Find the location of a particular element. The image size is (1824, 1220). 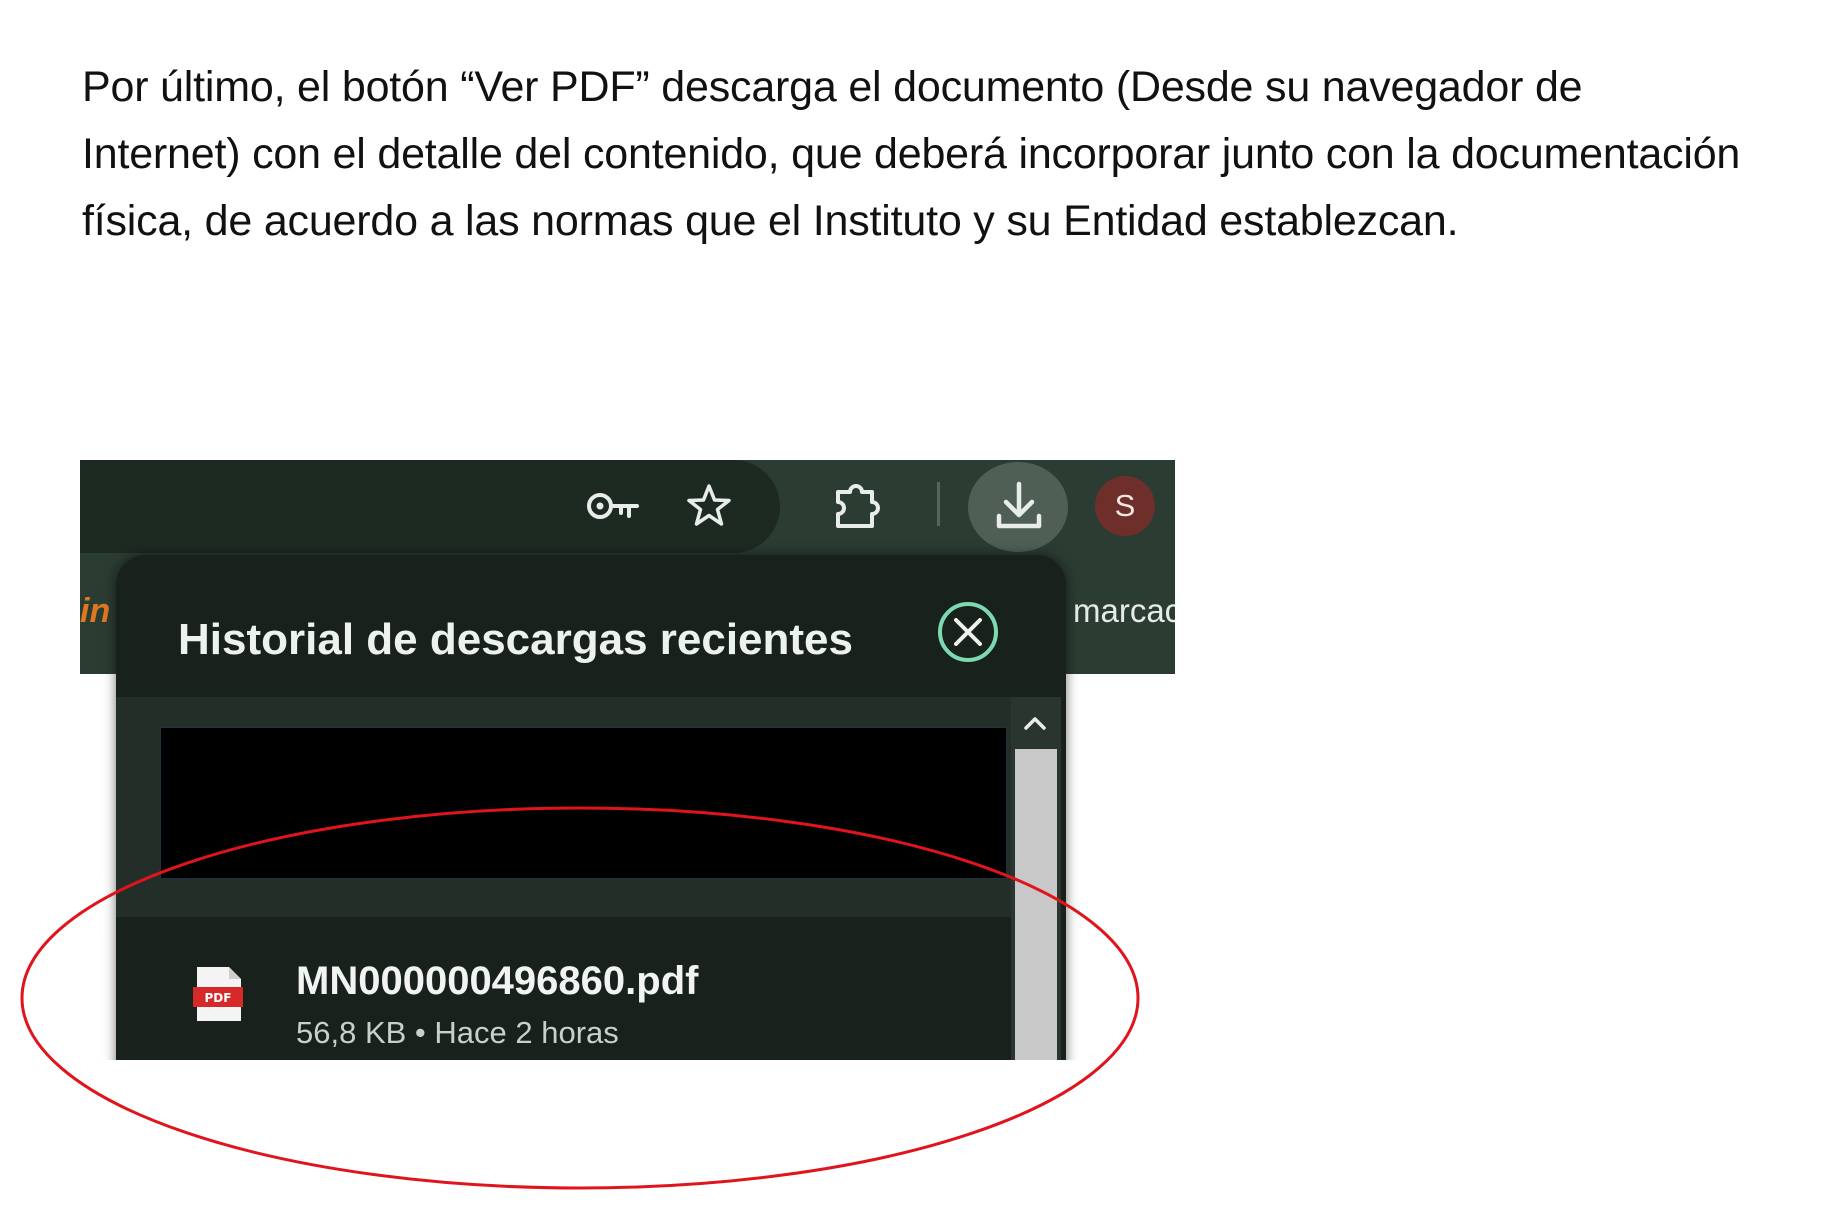

toolbar-separator is located at coordinates (938, 504).